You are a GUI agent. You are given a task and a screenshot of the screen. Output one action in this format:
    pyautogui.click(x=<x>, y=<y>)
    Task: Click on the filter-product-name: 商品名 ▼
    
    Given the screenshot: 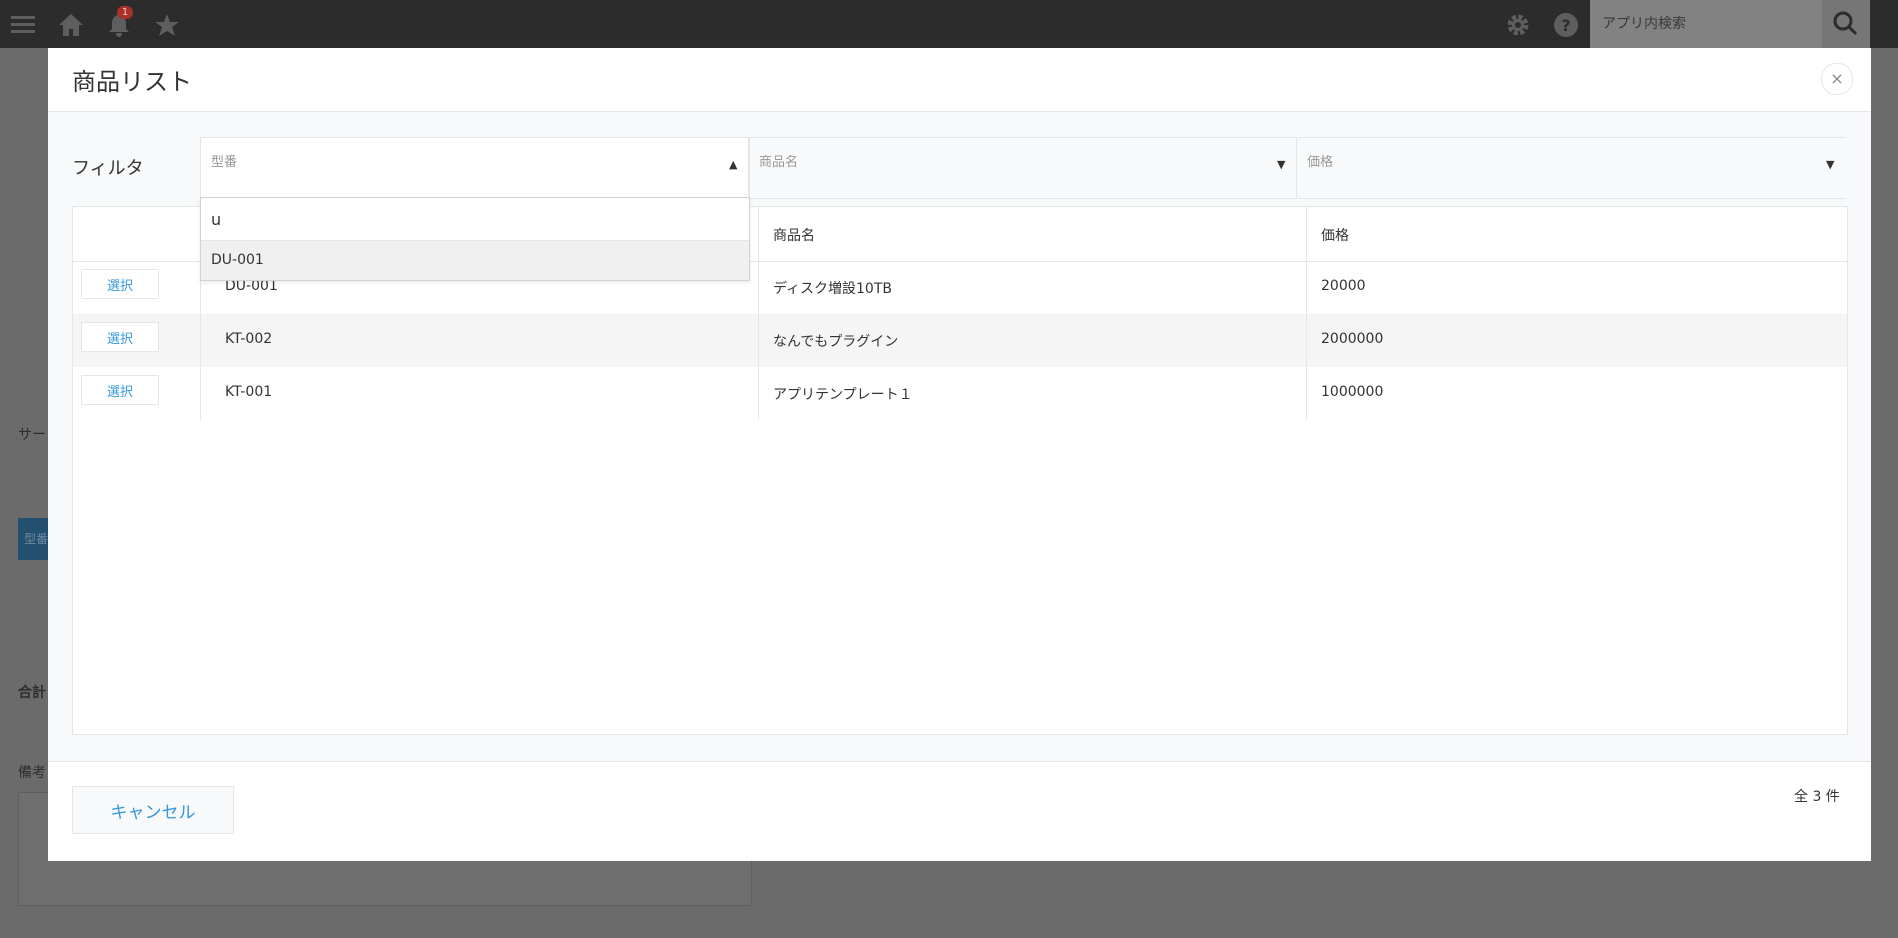 What is the action you would take?
    pyautogui.click(x=1022, y=168)
    